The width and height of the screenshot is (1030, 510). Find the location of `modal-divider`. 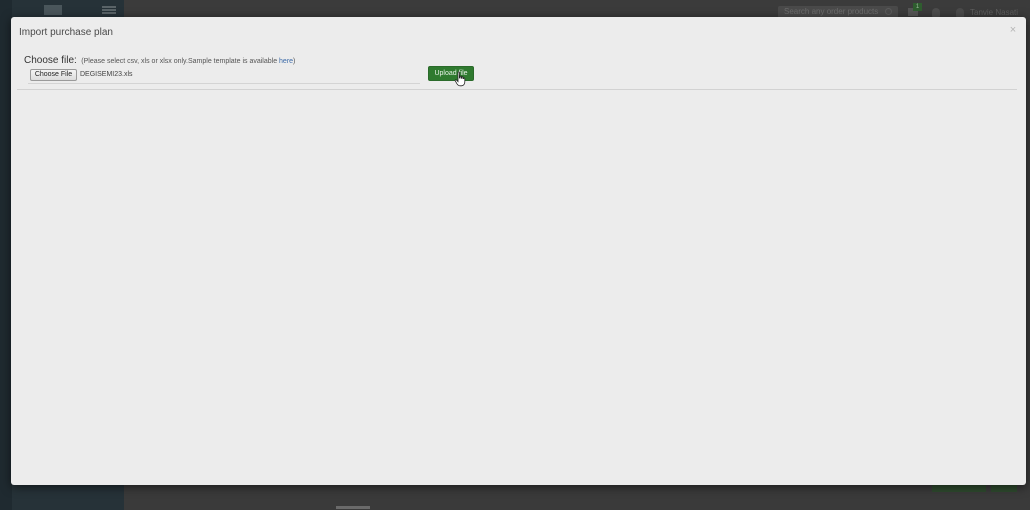

modal-divider is located at coordinates (517, 89).